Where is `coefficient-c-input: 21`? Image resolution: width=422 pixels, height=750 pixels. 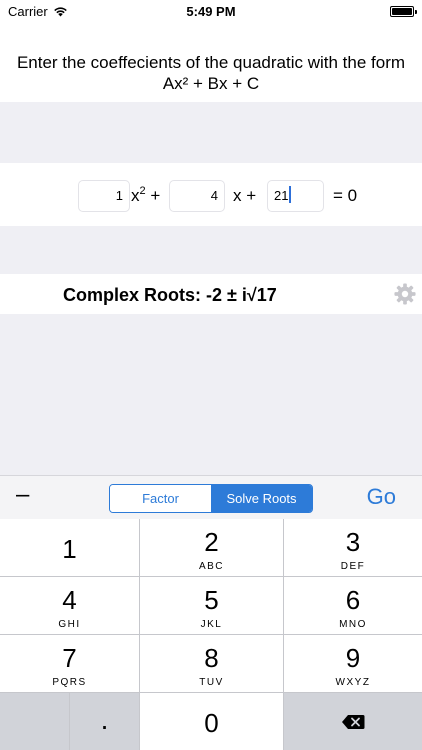
coefficient-c-input: 21 is located at coordinates (295, 196).